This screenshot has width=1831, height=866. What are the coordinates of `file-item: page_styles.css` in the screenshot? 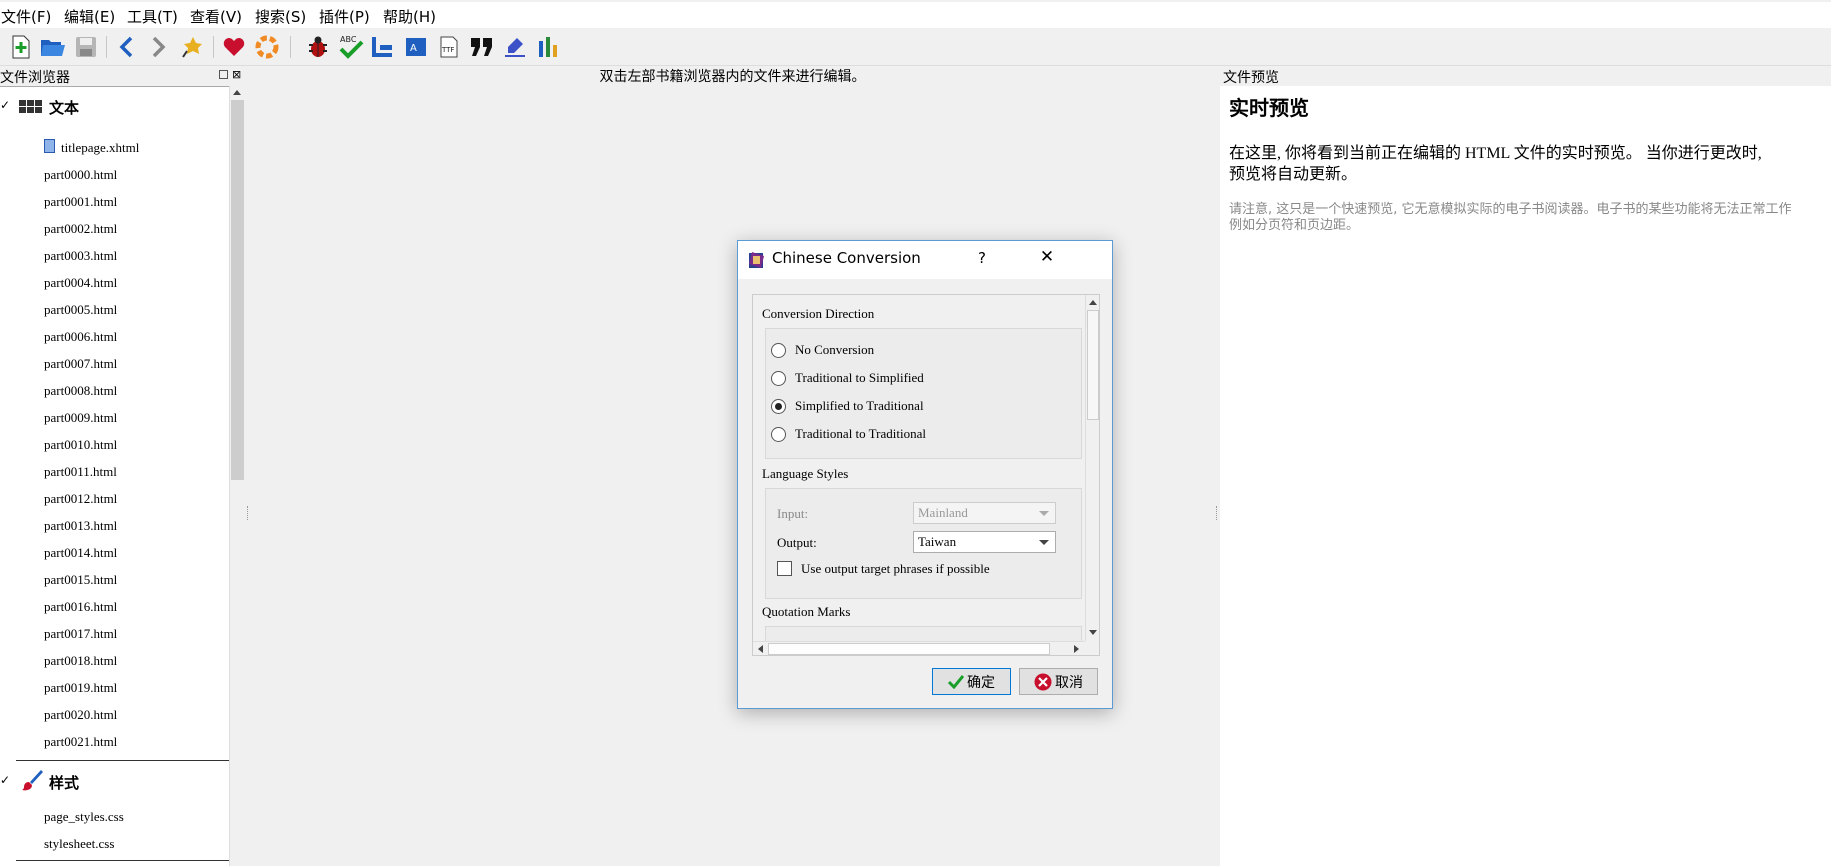 It's located at (84, 817).